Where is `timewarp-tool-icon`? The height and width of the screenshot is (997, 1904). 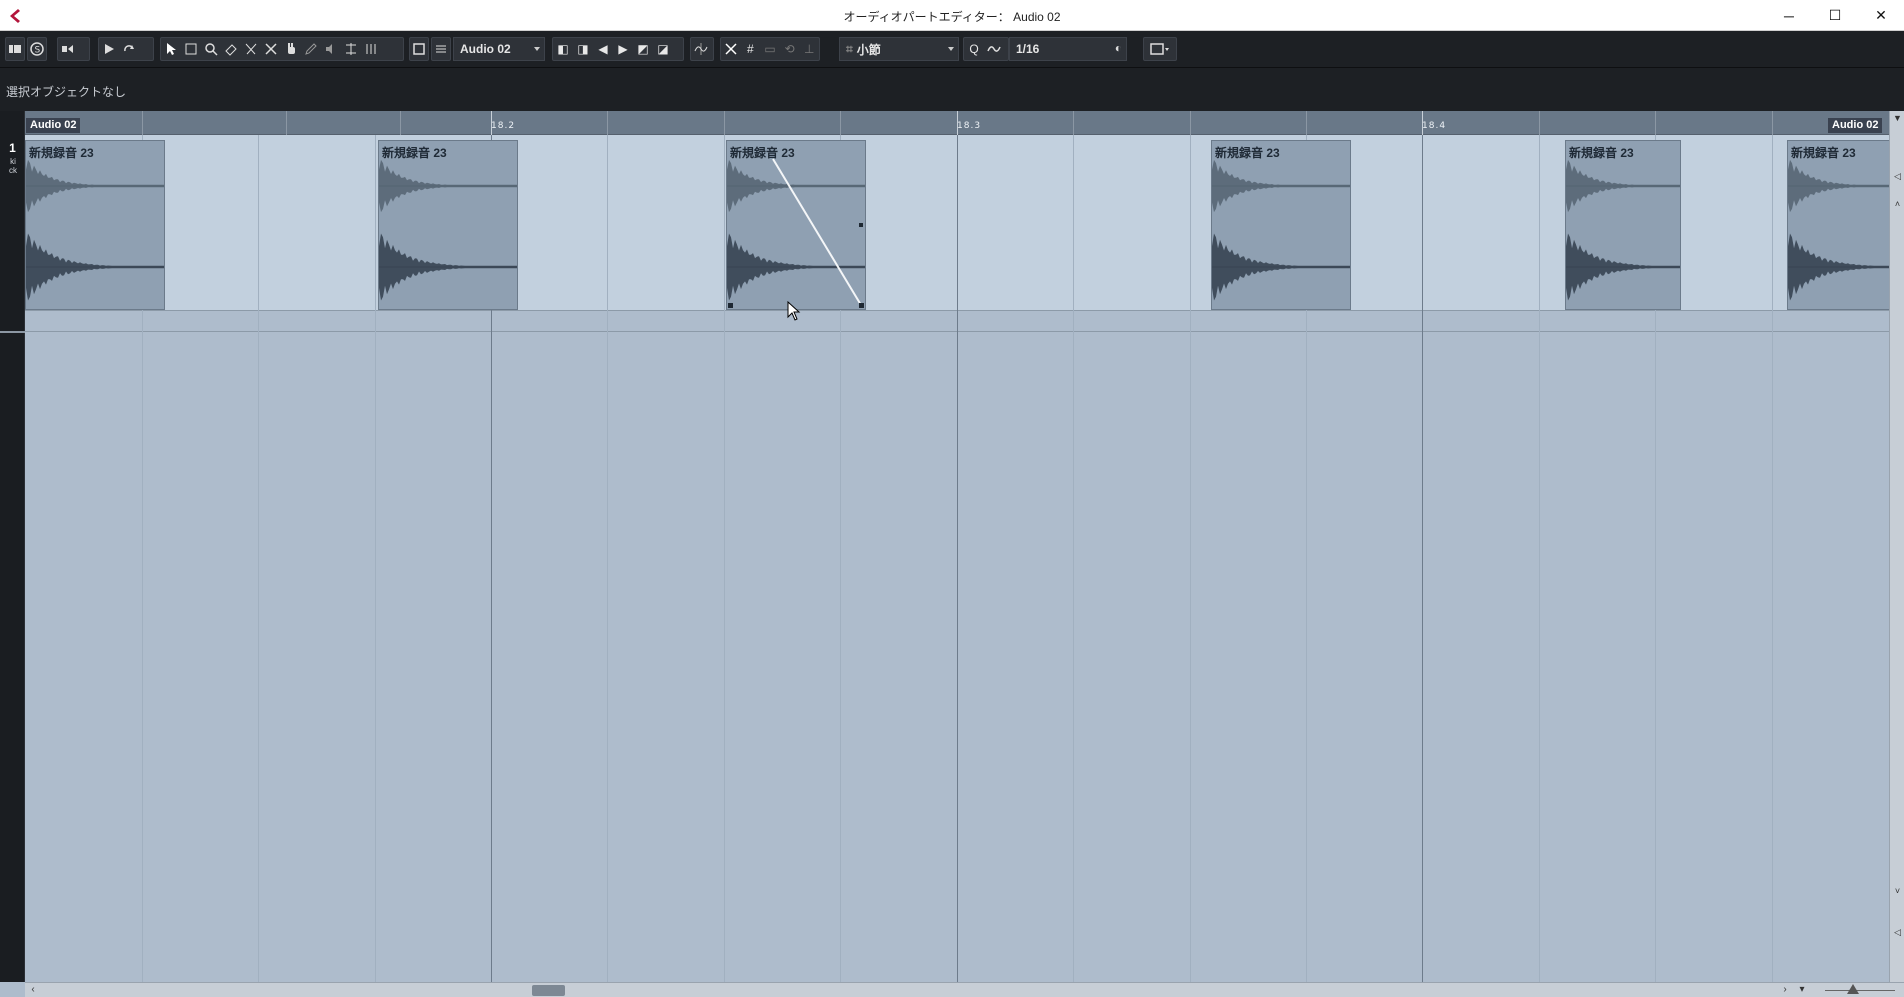
timewarp-tool-icon is located at coordinates (351, 49).